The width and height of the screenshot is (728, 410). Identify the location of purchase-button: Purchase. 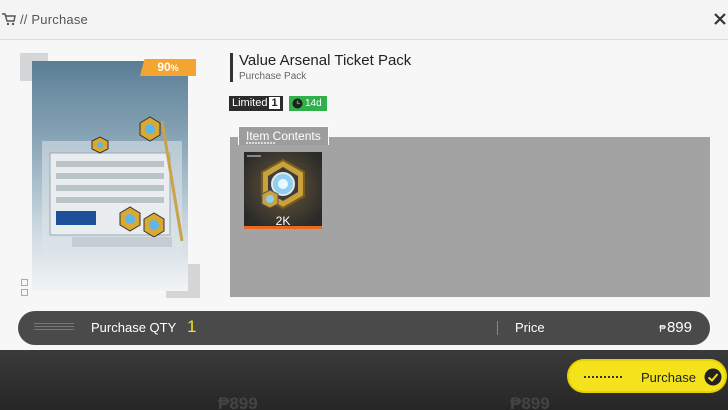
(647, 376).